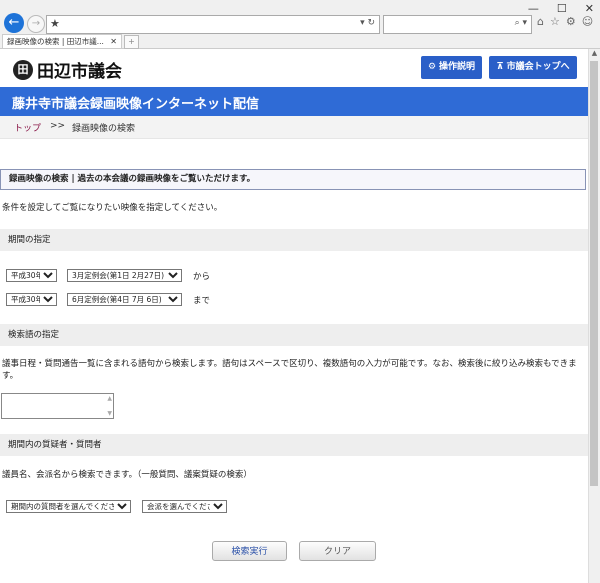 This screenshot has height=583, width=600. I want to click on forward-arrow-icon: →, so click(36, 24).